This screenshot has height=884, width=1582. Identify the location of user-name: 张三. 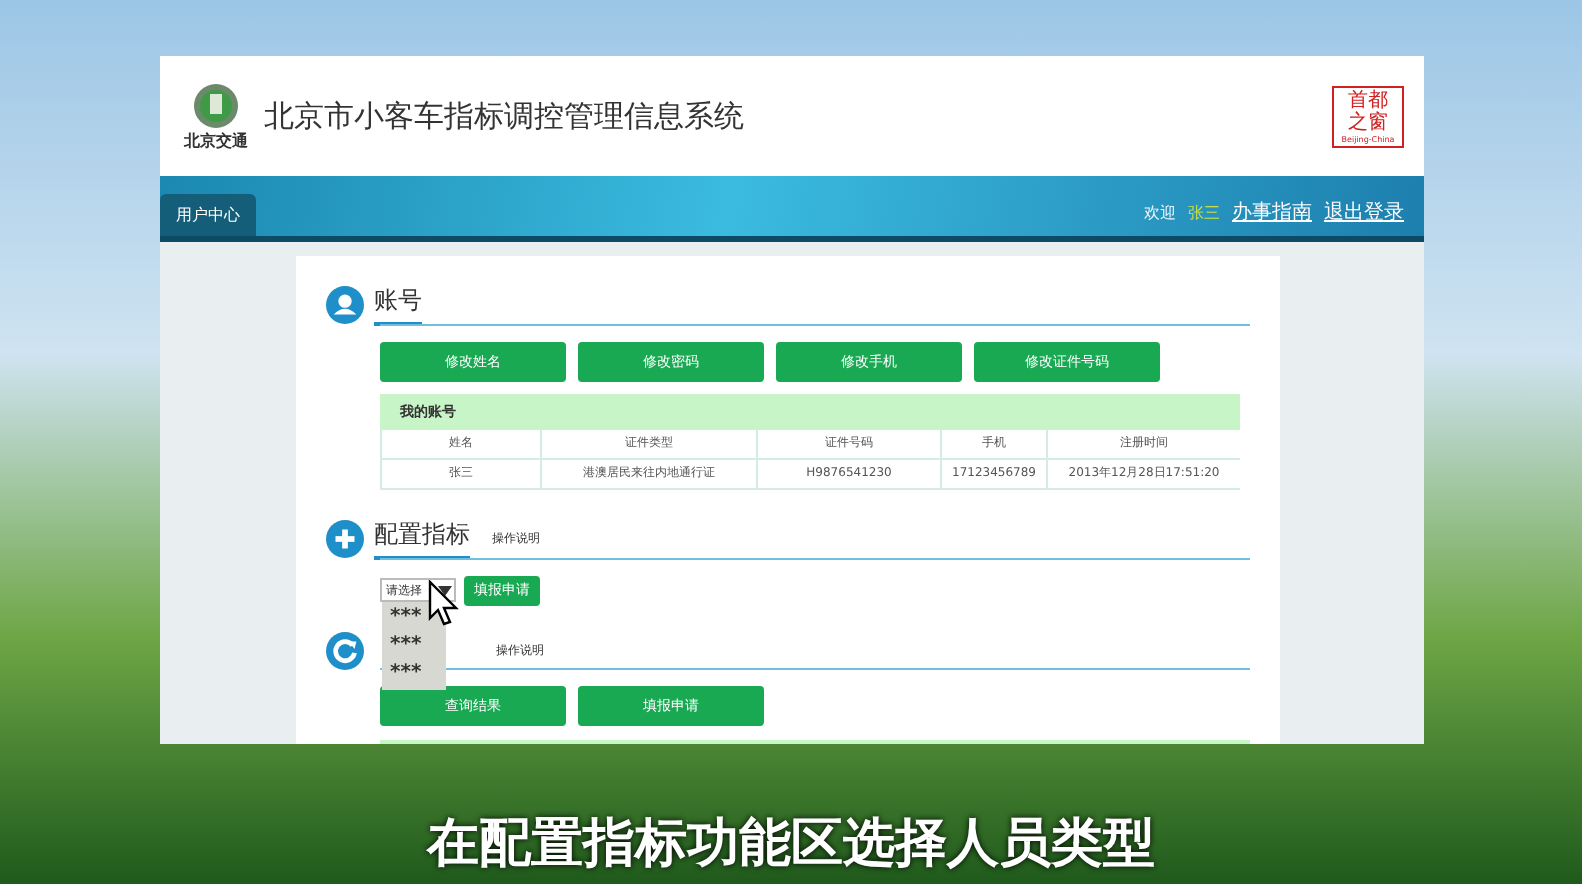
(1204, 212).